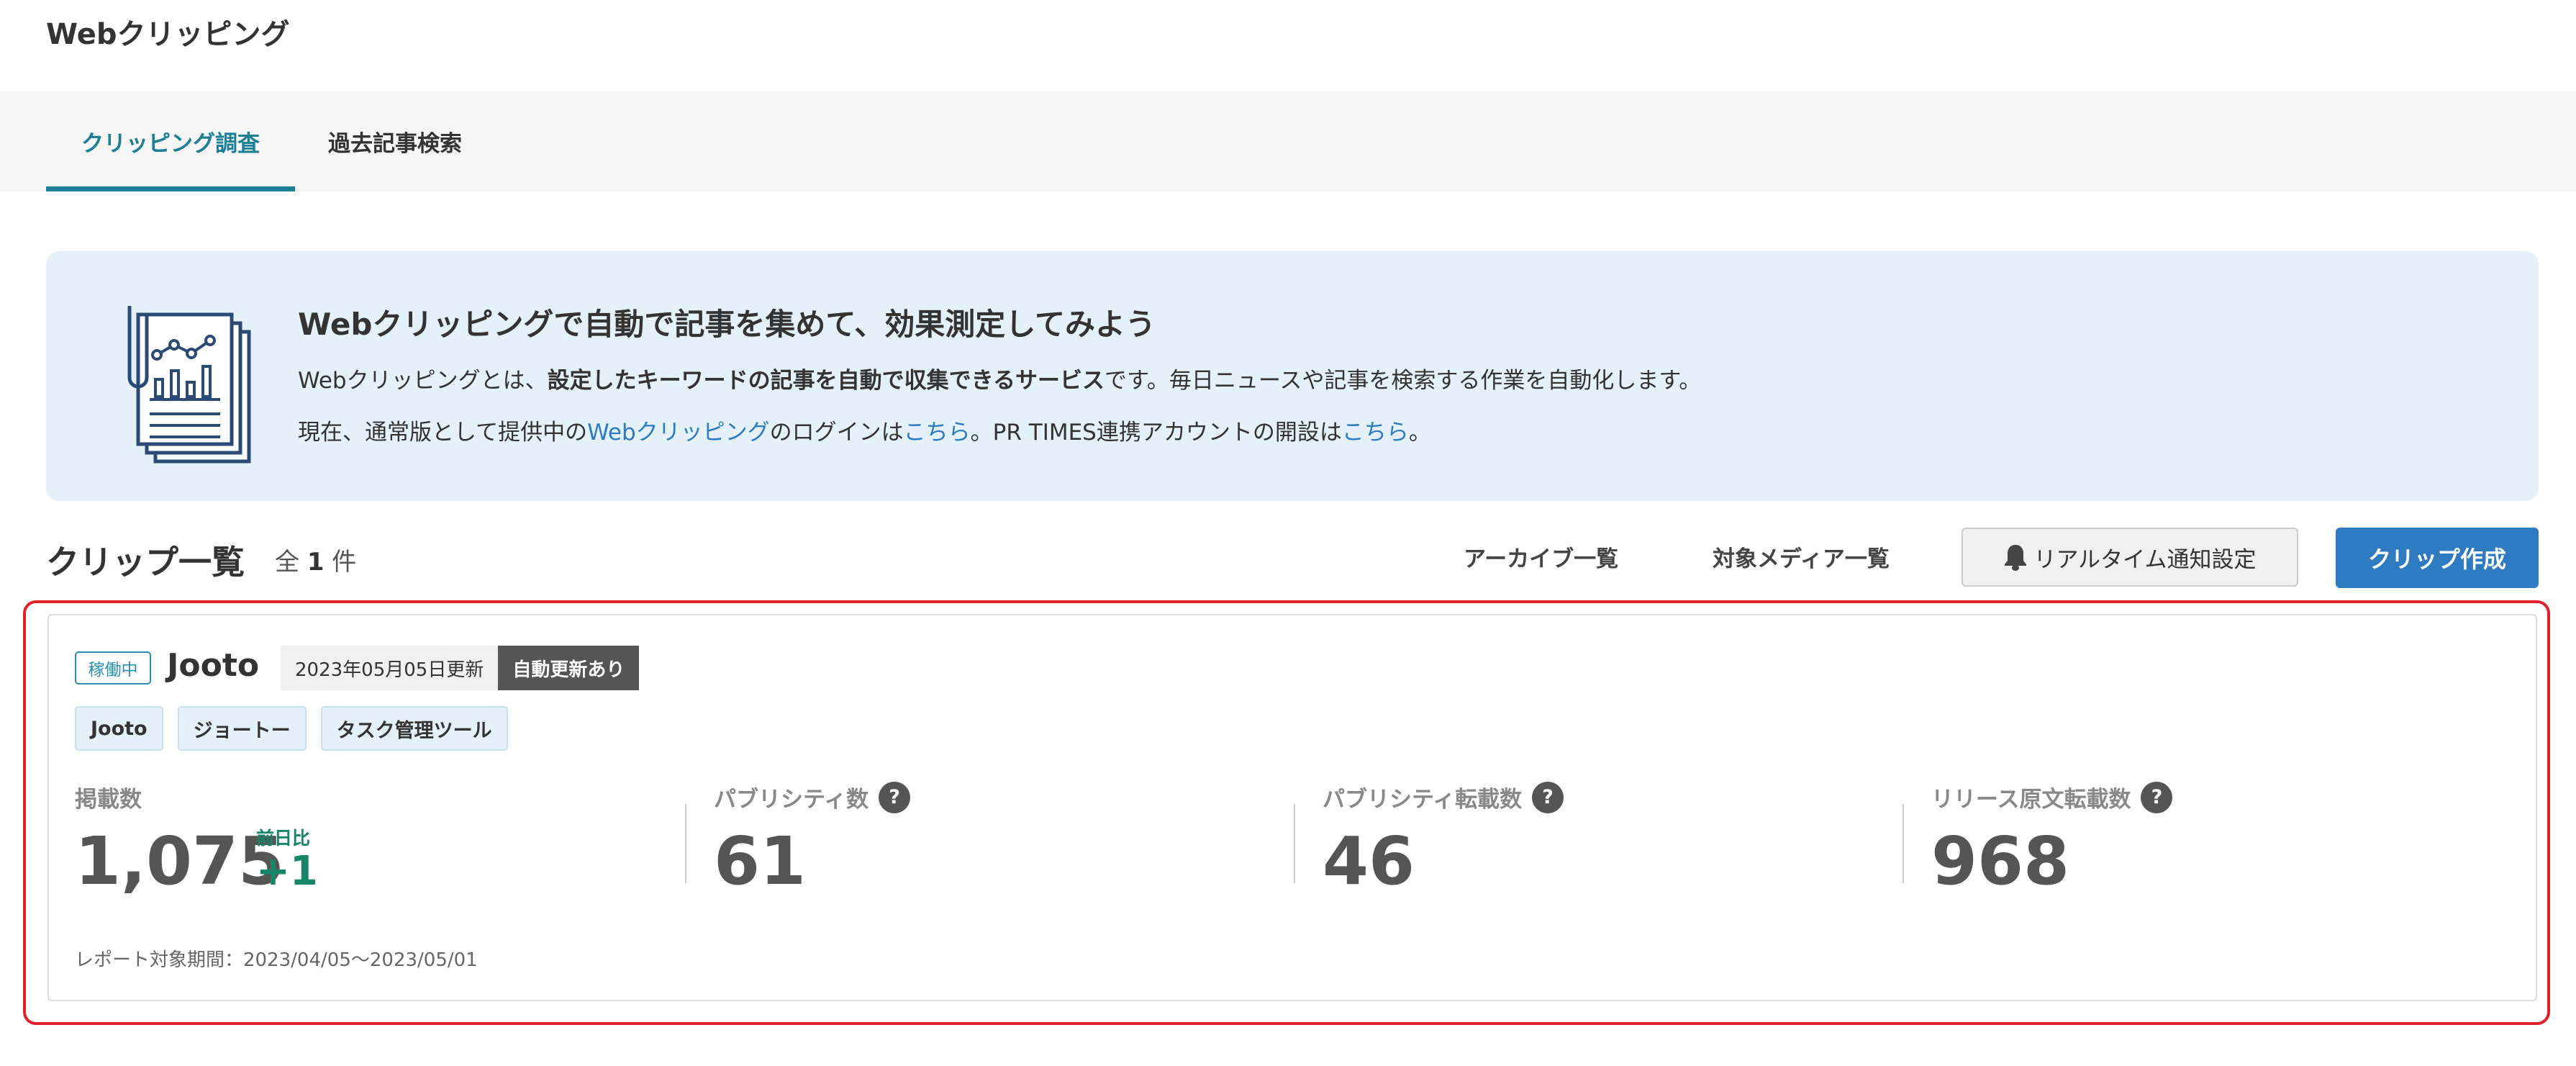  What do you see at coordinates (1156, 433) in the screenshot?
I see `banner-links-text-c: 。PR TIMES連携アカウントの開設は` at bounding box center [1156, 433].